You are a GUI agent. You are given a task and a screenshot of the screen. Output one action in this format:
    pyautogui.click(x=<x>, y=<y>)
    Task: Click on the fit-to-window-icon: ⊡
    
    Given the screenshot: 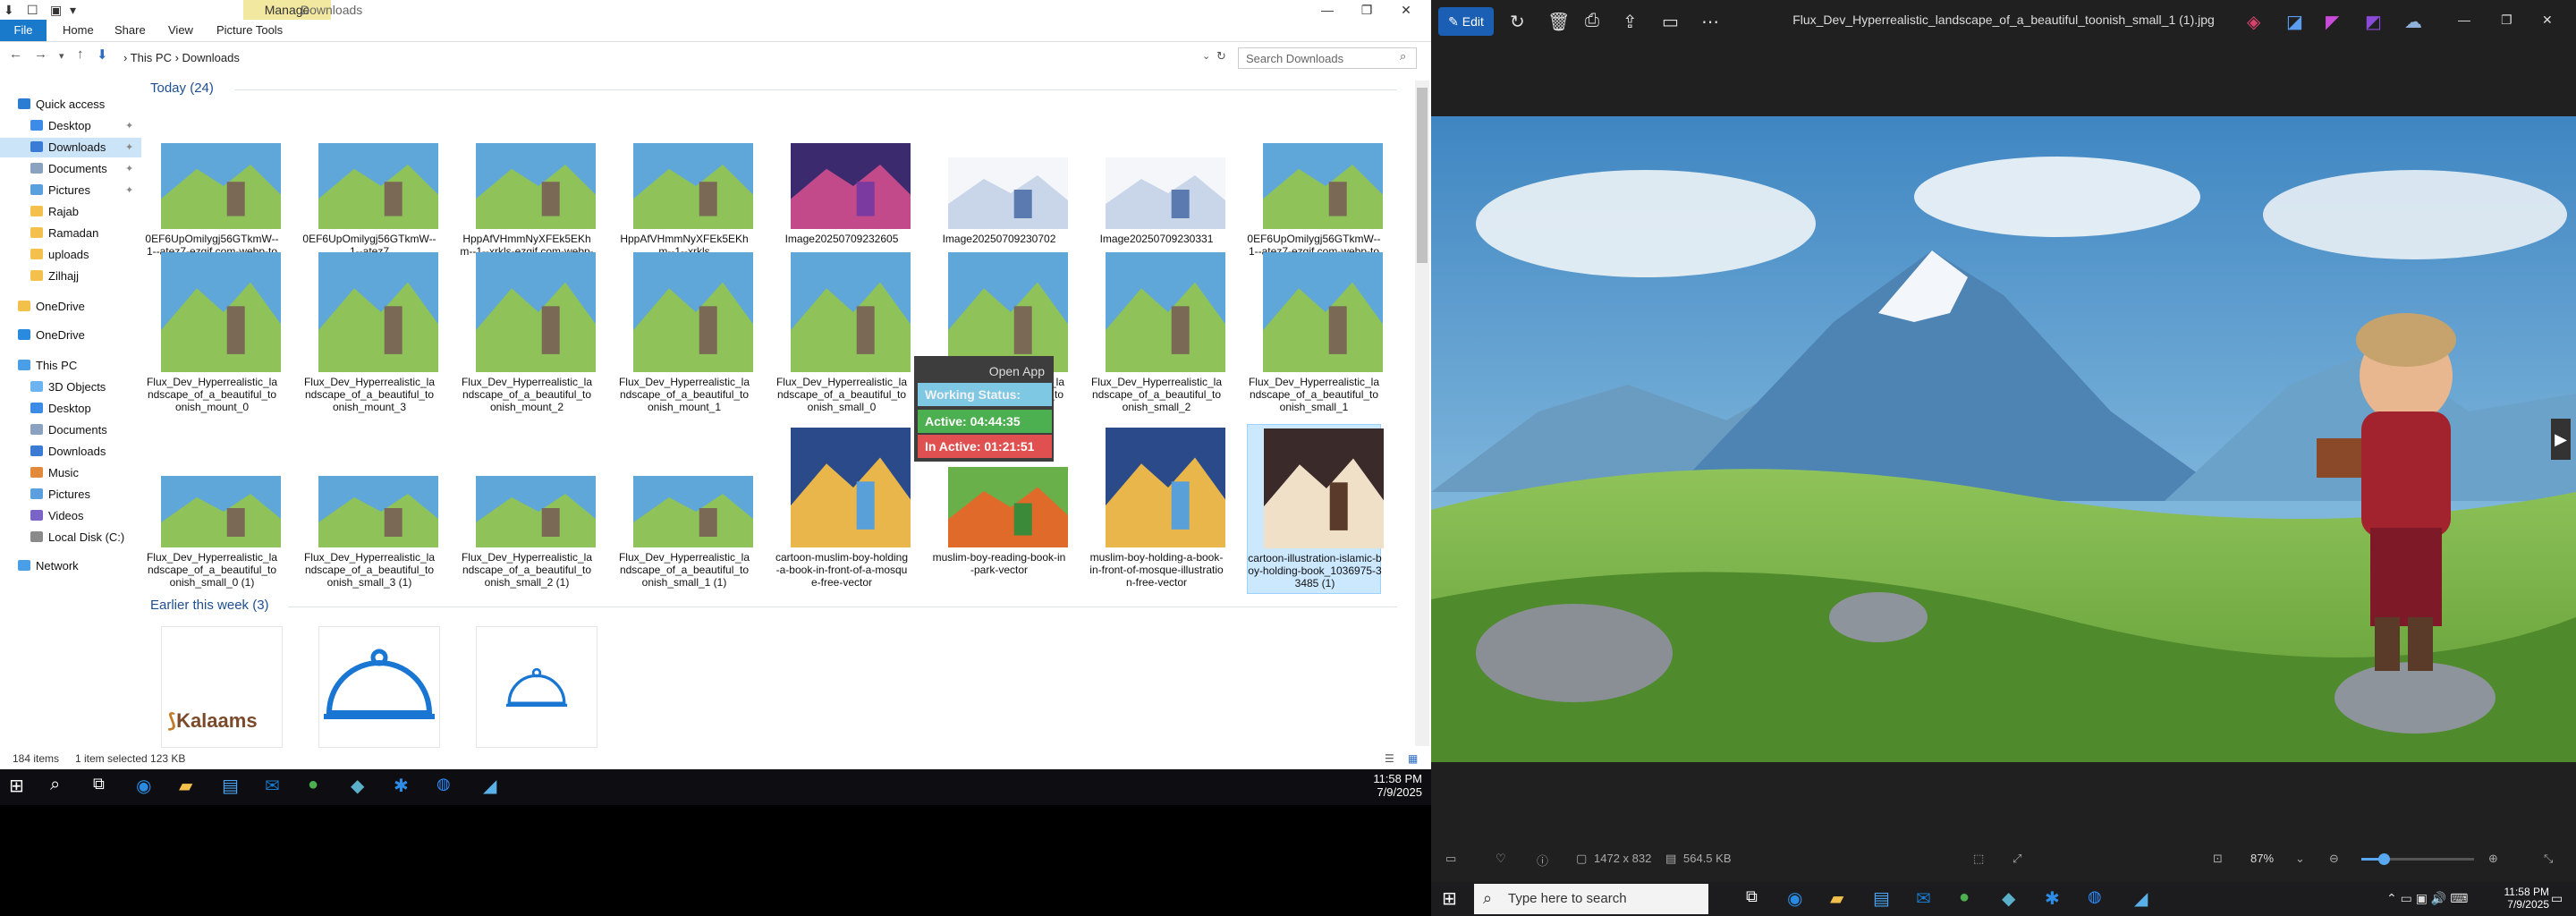 What is the action you would take?
    pyautogui.click(x=2218, y=859)
    